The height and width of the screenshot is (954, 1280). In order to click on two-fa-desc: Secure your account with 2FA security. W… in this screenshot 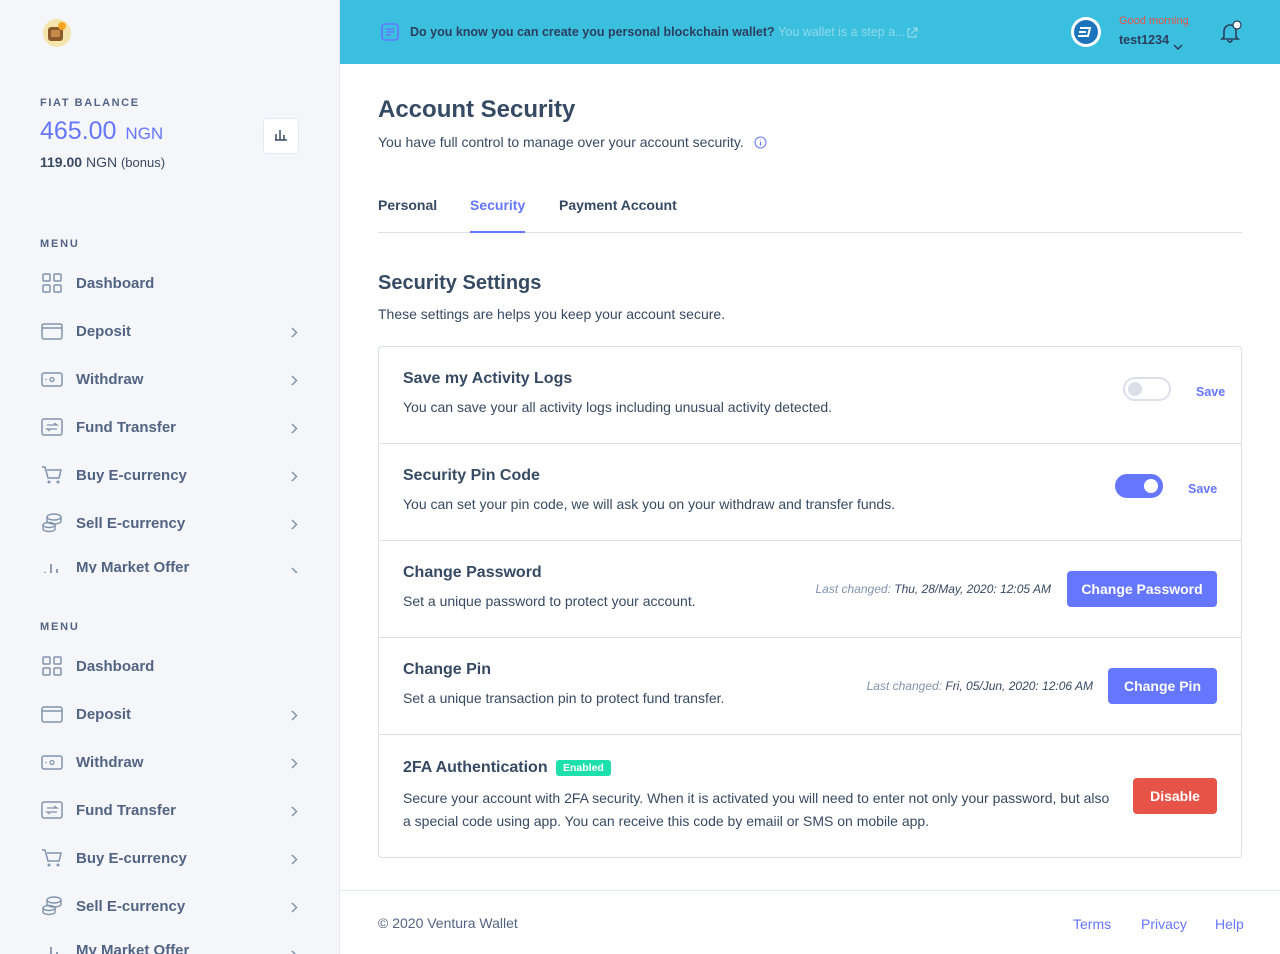, I will do `click(756, 809)`.